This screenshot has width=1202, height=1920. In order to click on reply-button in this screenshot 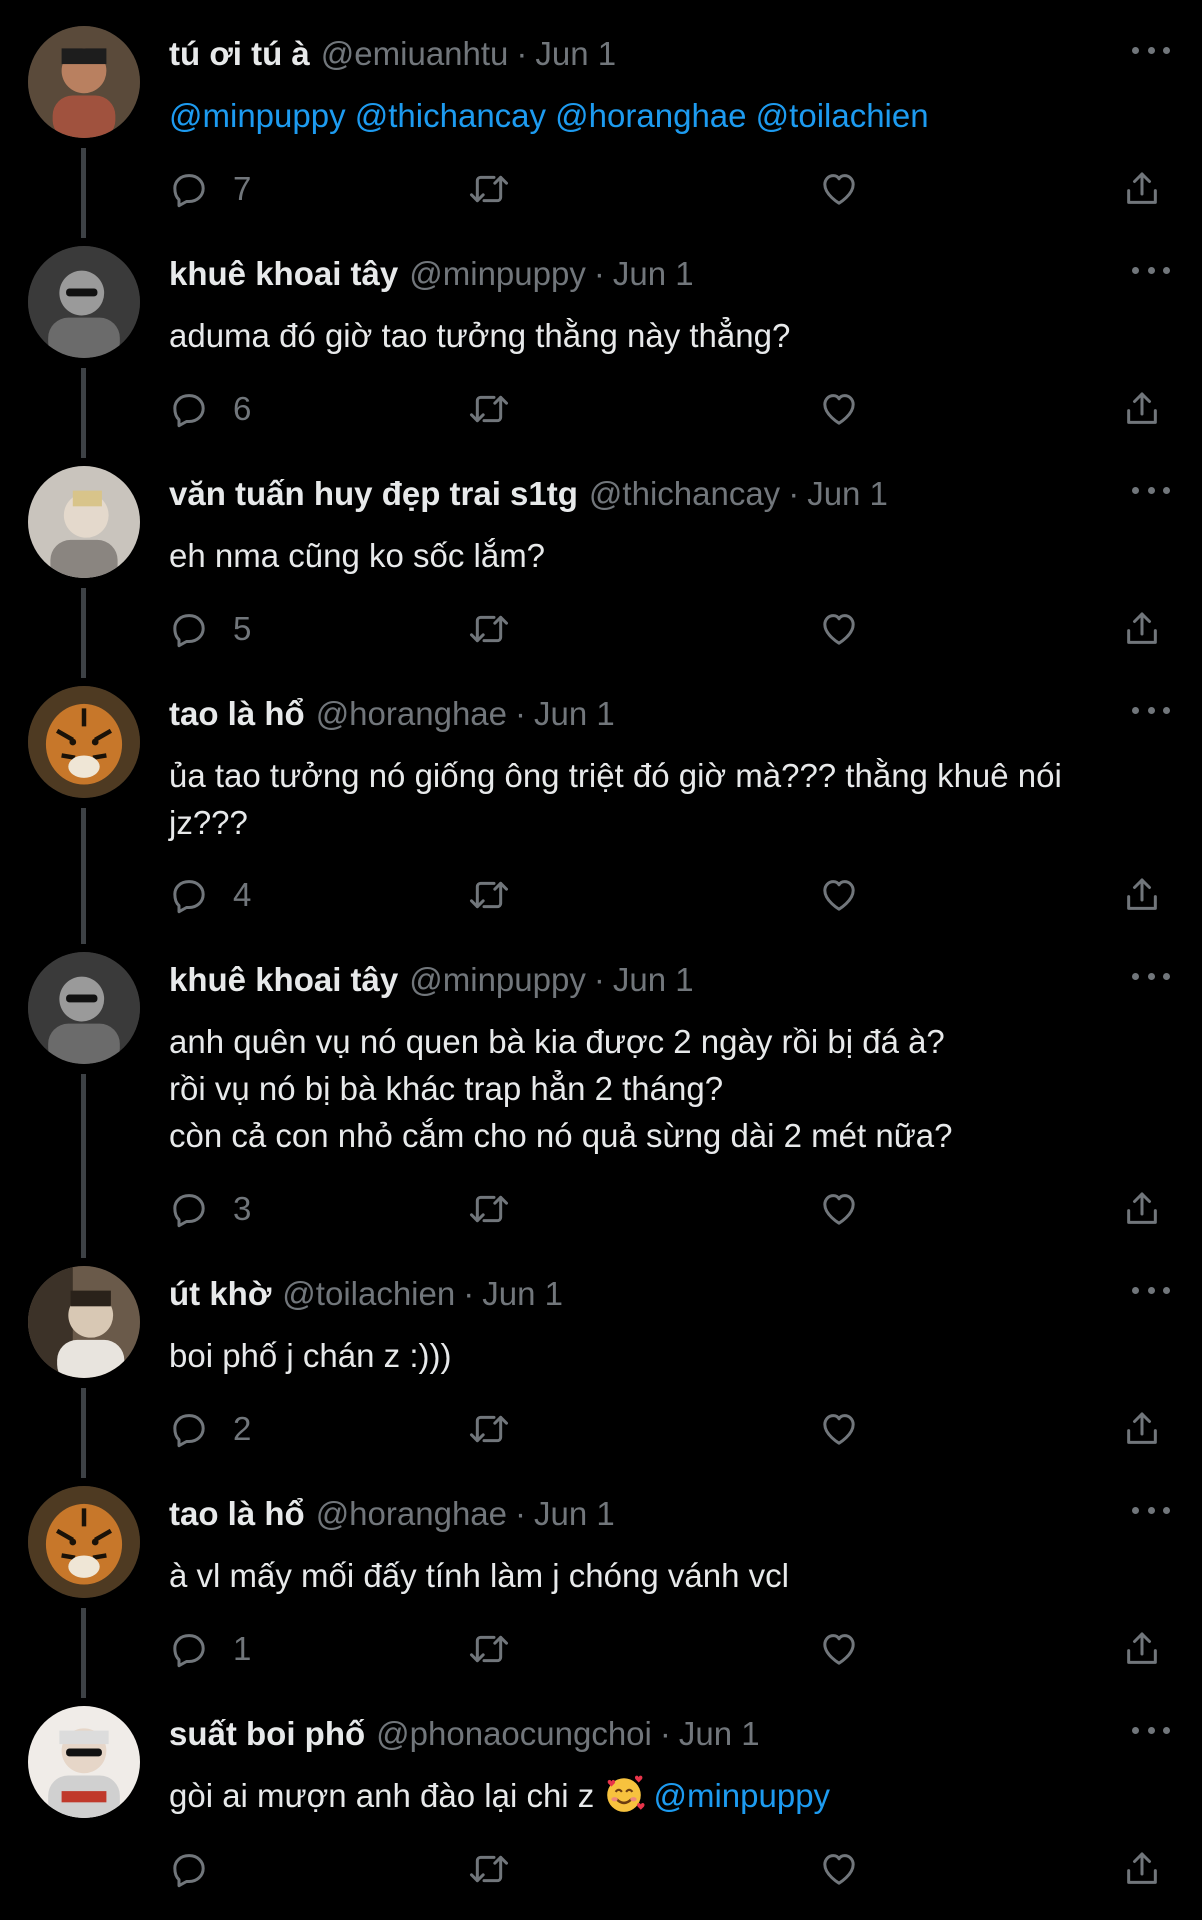, I will do `click(189, 1869)`.